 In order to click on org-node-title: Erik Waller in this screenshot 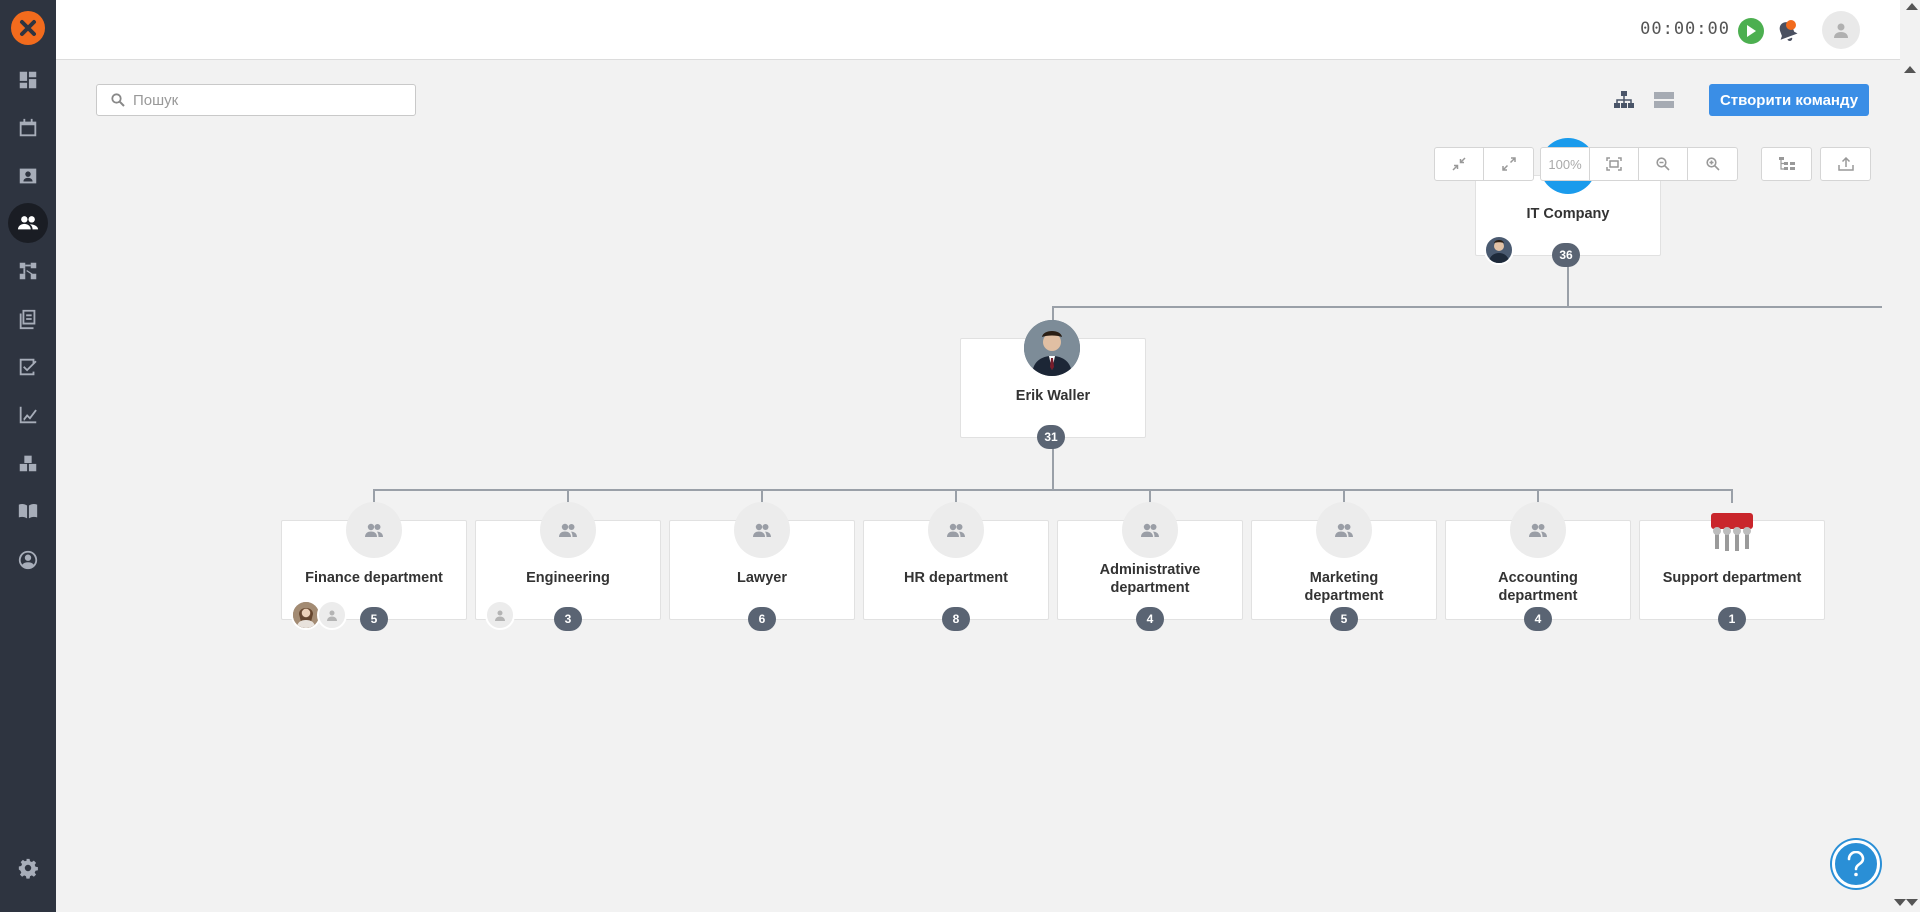, I will do `click(1053, 396)`.